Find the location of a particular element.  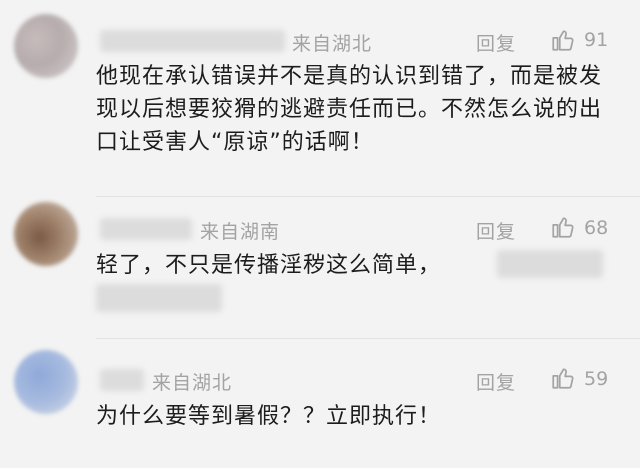

like-count: 59 is located at coordinates (596, 379).